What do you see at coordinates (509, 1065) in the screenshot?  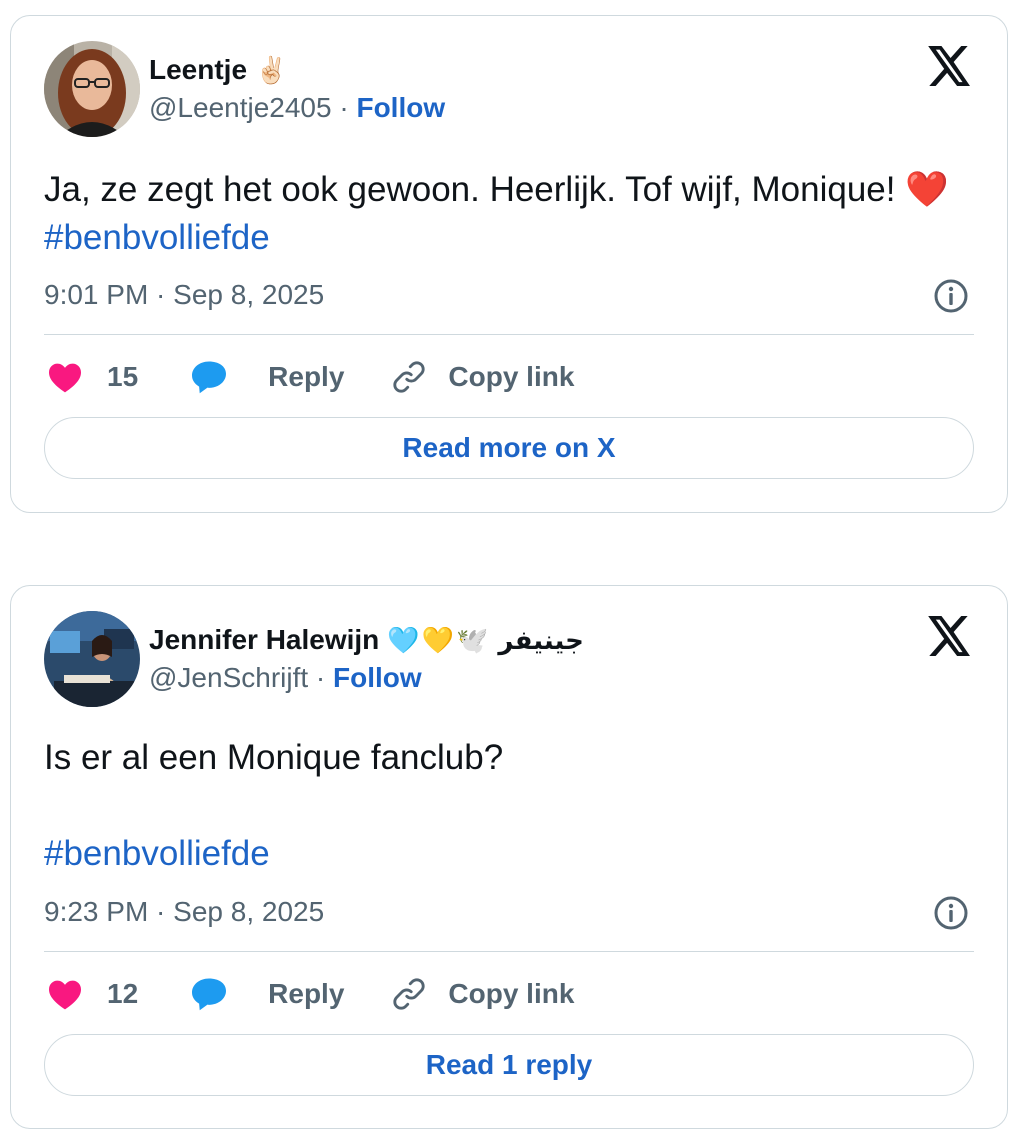 I see `read-replies-button: Read 1 reply` at bounding box center [509, 1065].